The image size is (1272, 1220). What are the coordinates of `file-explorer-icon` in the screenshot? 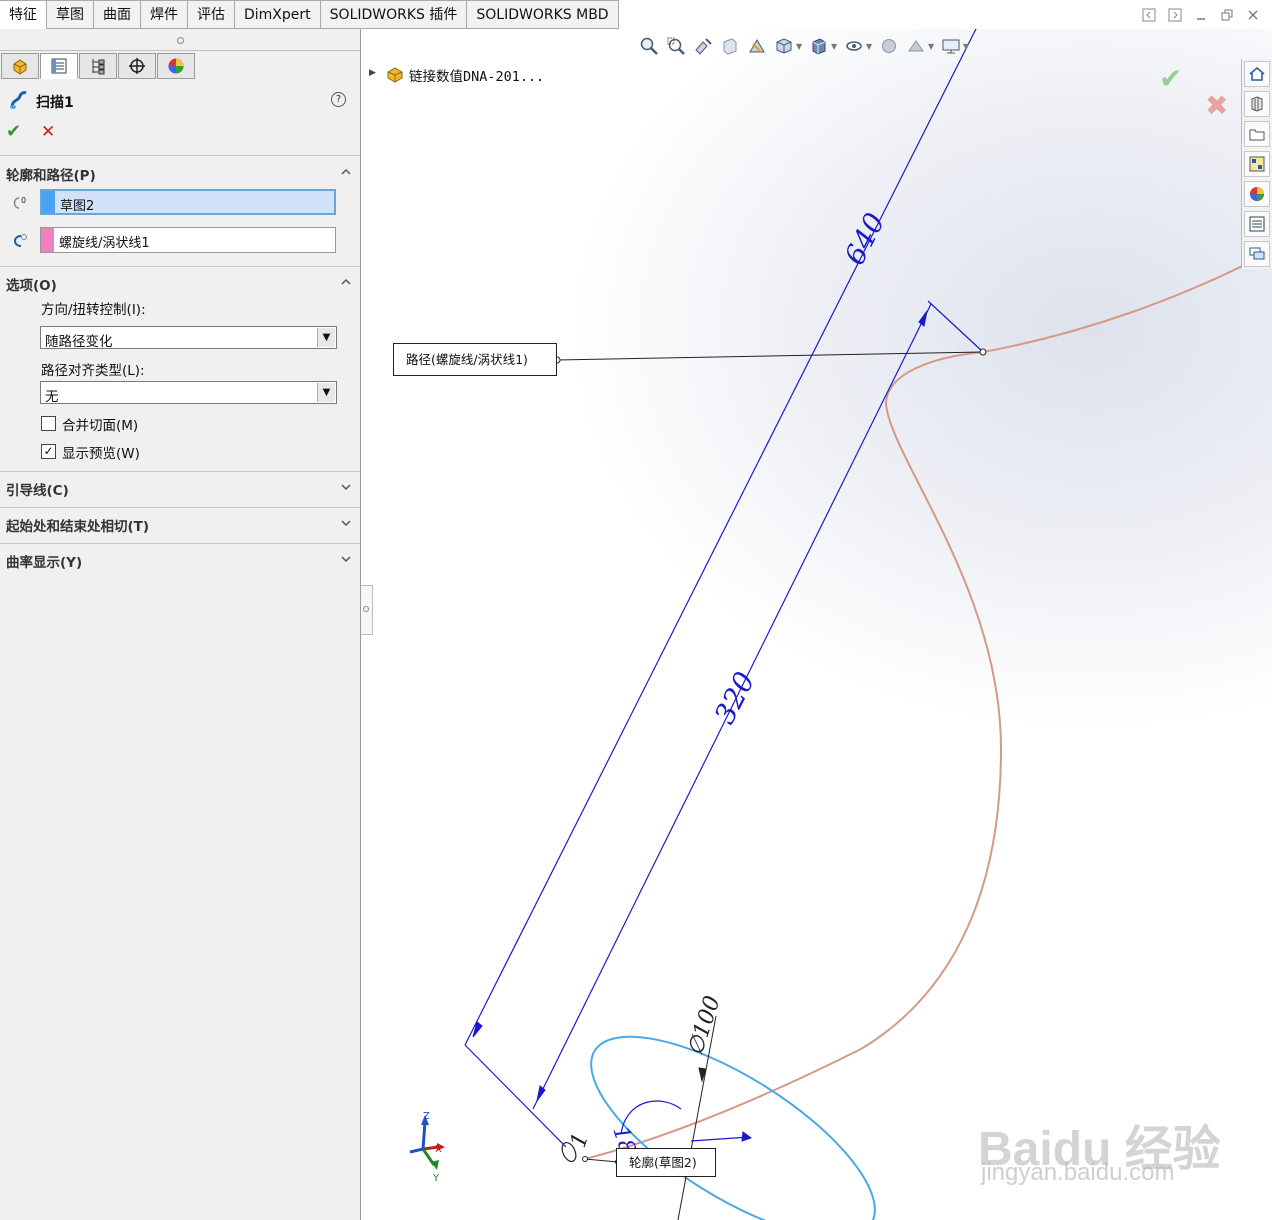 It's located at (1257, 135).